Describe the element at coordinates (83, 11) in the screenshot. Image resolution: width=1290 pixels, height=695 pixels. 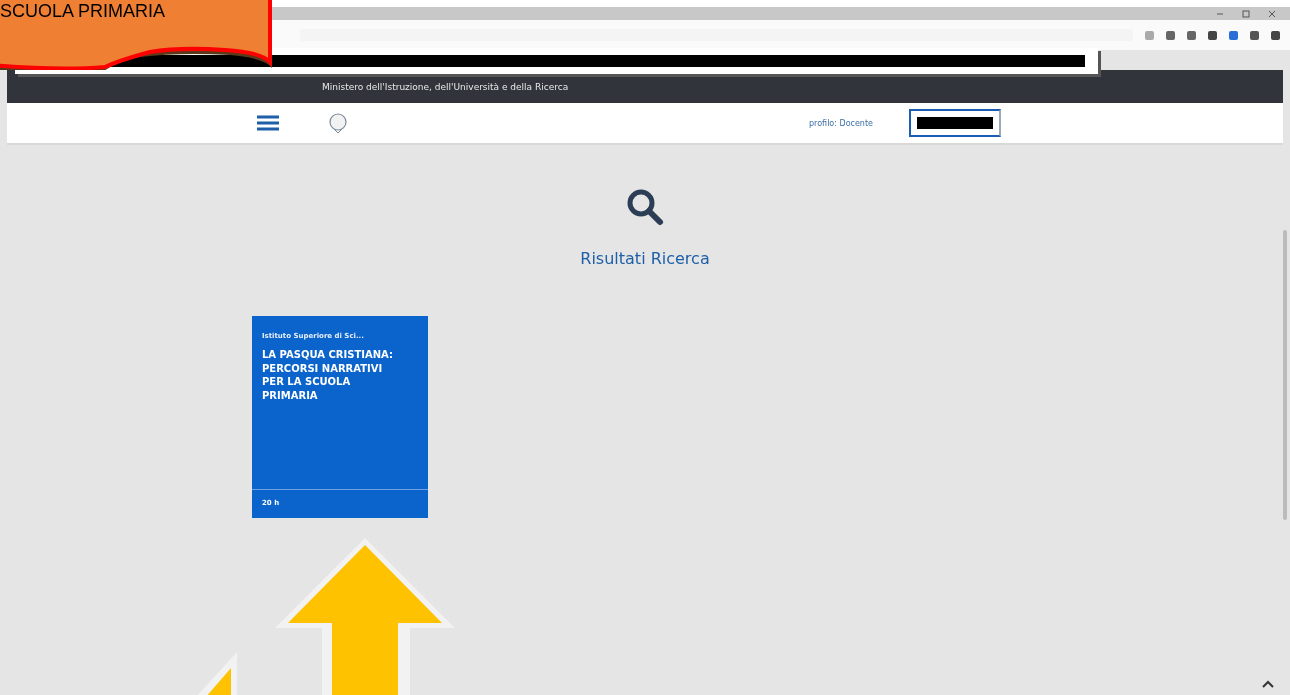
I see `callout-text: SCUOLA PRIMARIA` at that location.